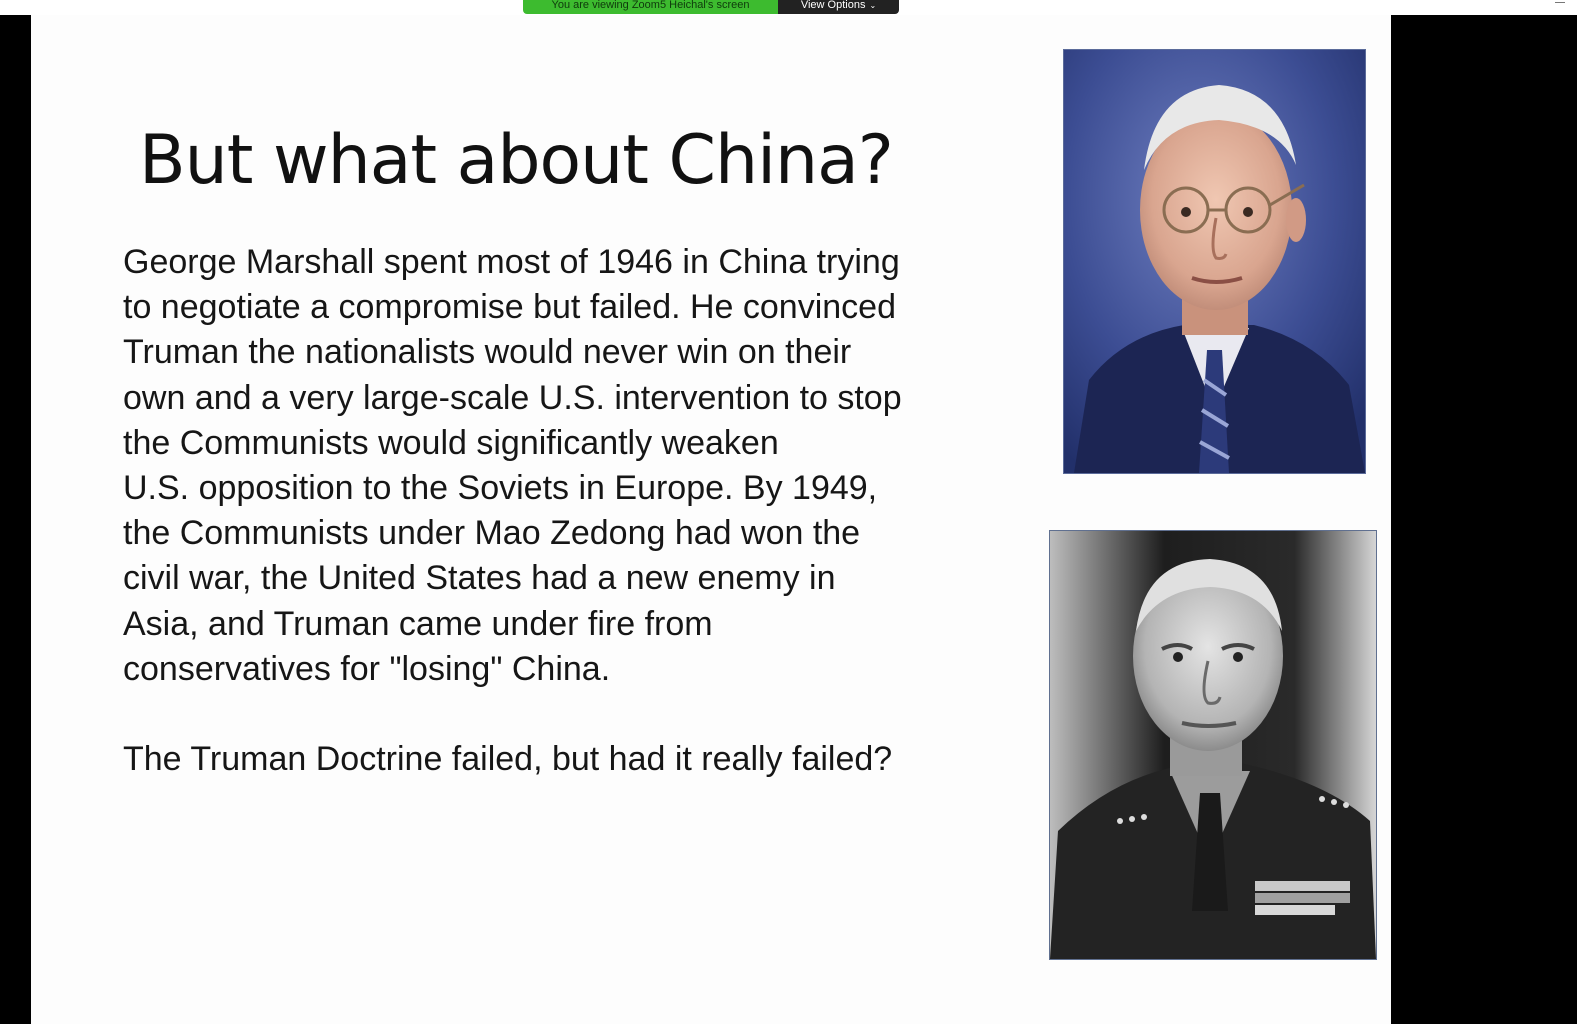 The image size is (1577, 1024). Describe the element at coordinates (1560, 2) in the screenshot. I see `minimize-icon` at that location.